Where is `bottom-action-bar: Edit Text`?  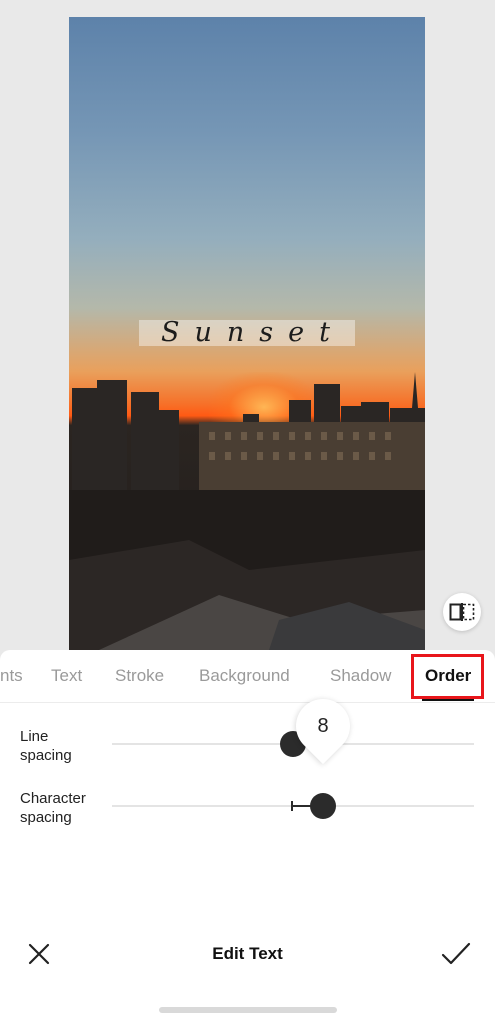
bottom-action-bar: Edit Text is located at coordinates (247, 955).